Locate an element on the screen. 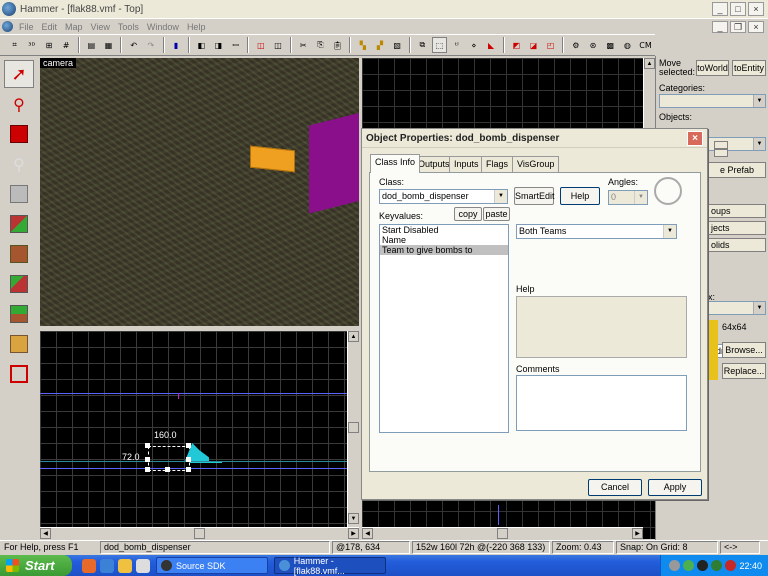 The width and height of the screenshot is (768, 576). folder-icon is located at coordinates (125, 565).